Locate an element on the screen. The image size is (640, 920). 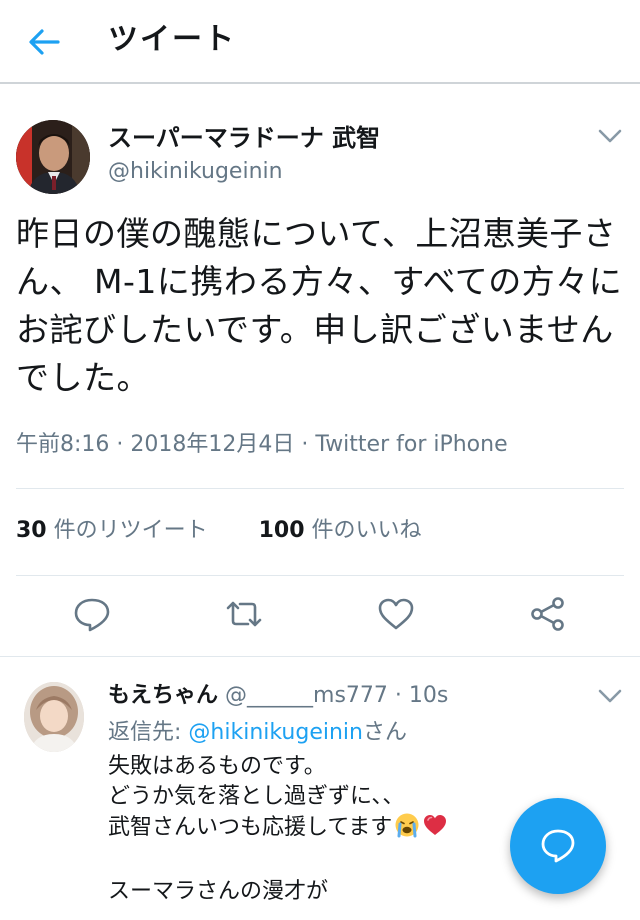
reply-to-prefix: 返信先: is located at coordinates (148, 732).